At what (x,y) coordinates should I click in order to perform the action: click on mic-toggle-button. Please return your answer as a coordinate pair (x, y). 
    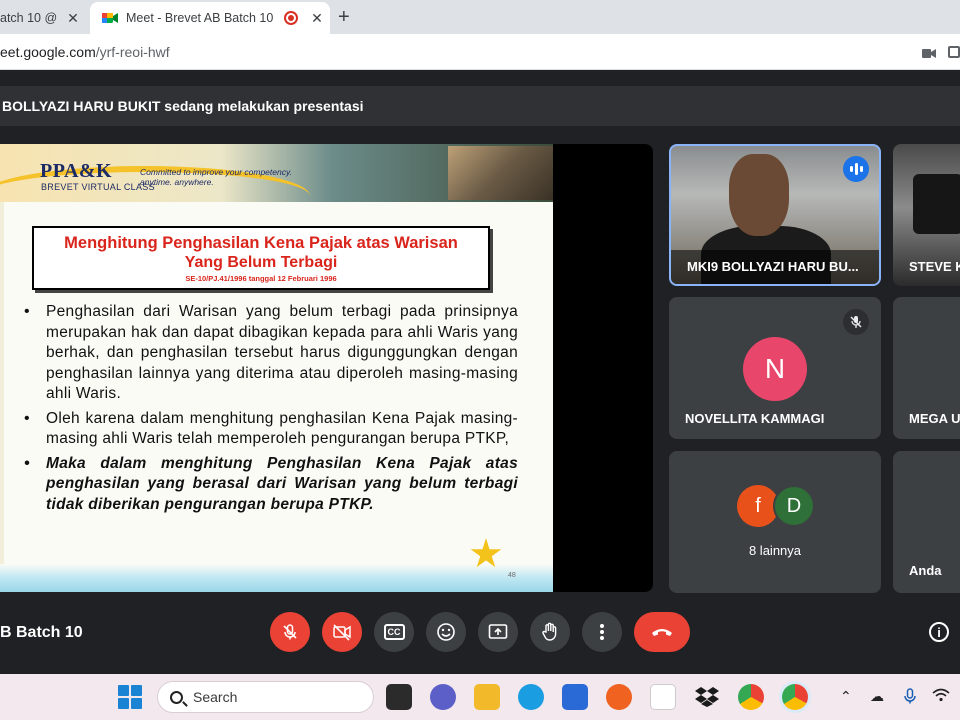
    Looking at the image, I should click on (290, 632).